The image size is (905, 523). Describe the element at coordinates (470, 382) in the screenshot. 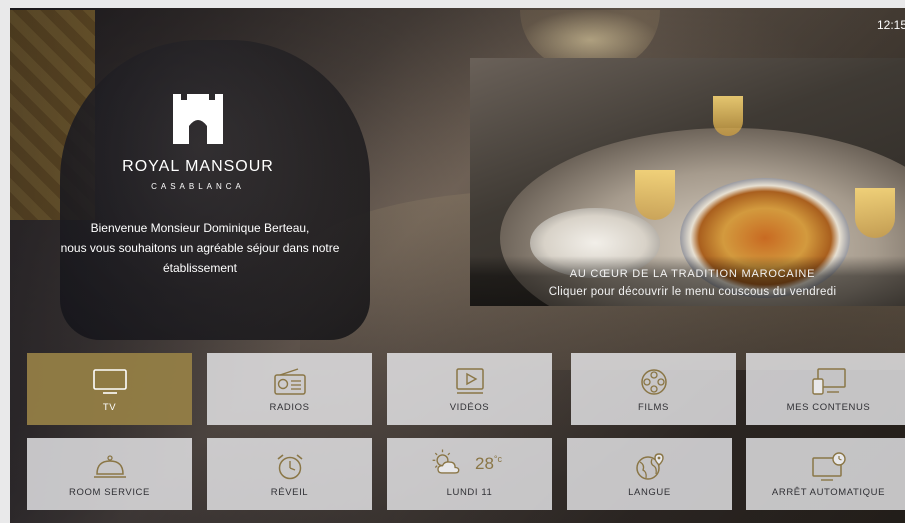

I see `video-play-icon` at that location.